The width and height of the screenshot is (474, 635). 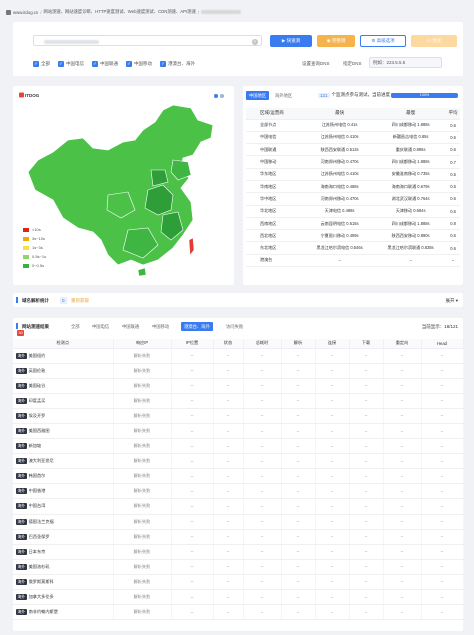 What do you see at coordinates (238, 491) in the screenshot?
I see `table-row: 海外 中国香港 解析失败 -- -- -- -- -- -- -- --` at bounding box center [238, 491].